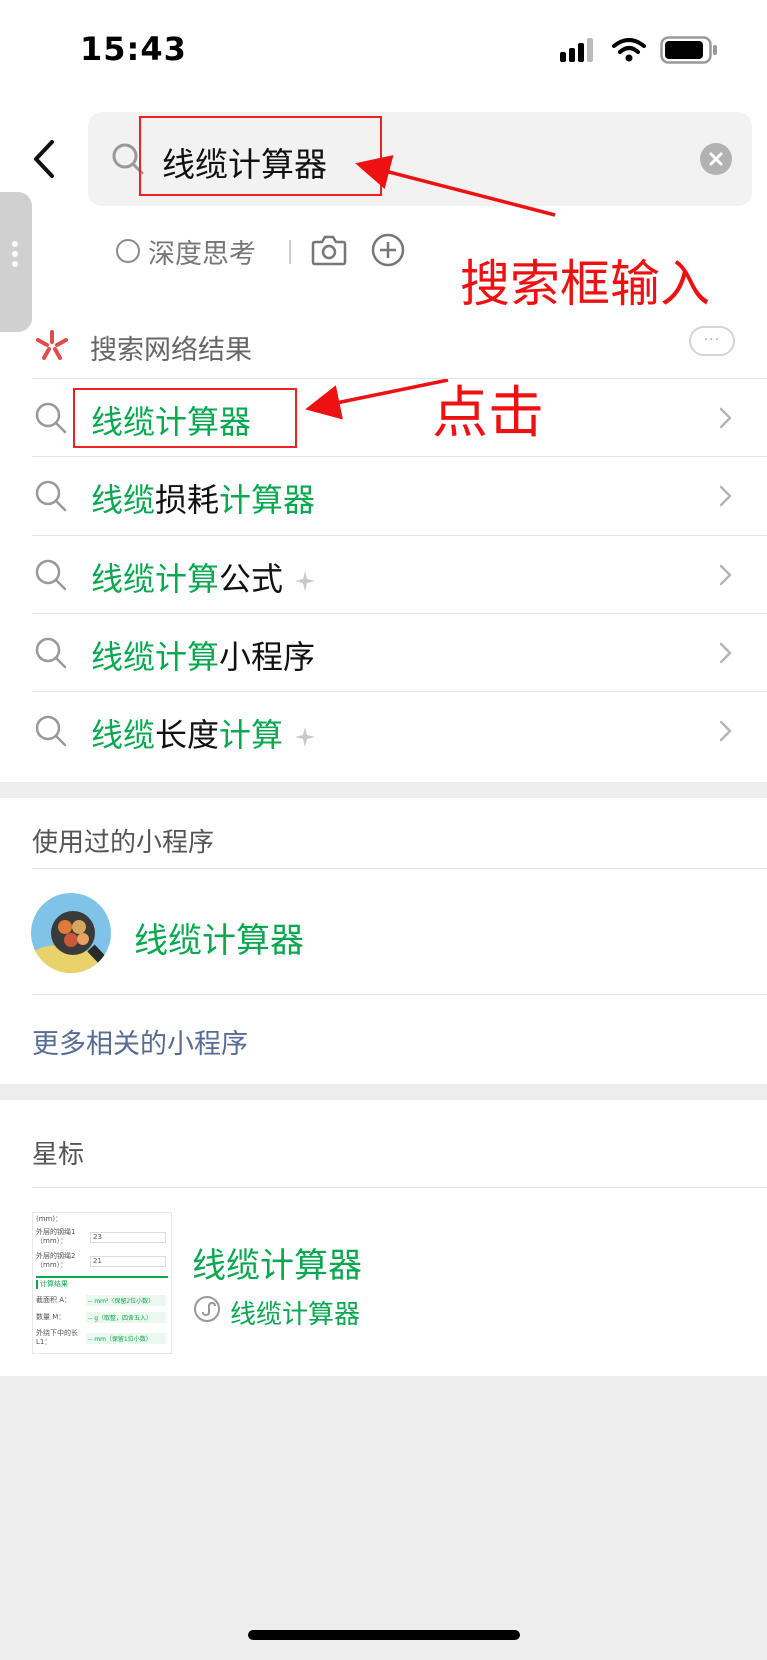 The image size is (767, 1660). I want to click on web-results-label: 搜索网络结果, so click(171, 350).